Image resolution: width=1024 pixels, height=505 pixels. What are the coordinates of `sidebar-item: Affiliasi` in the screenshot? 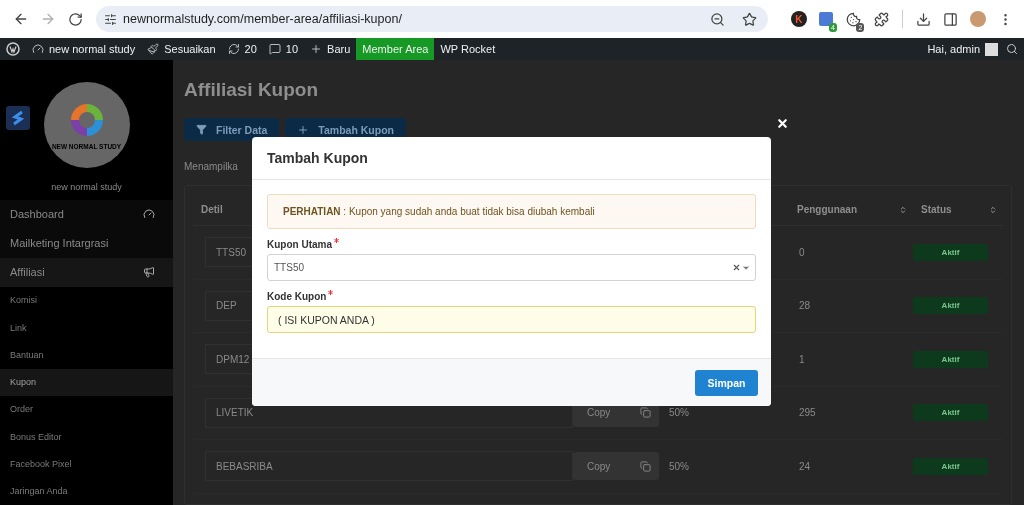 It's located at (86, 272).